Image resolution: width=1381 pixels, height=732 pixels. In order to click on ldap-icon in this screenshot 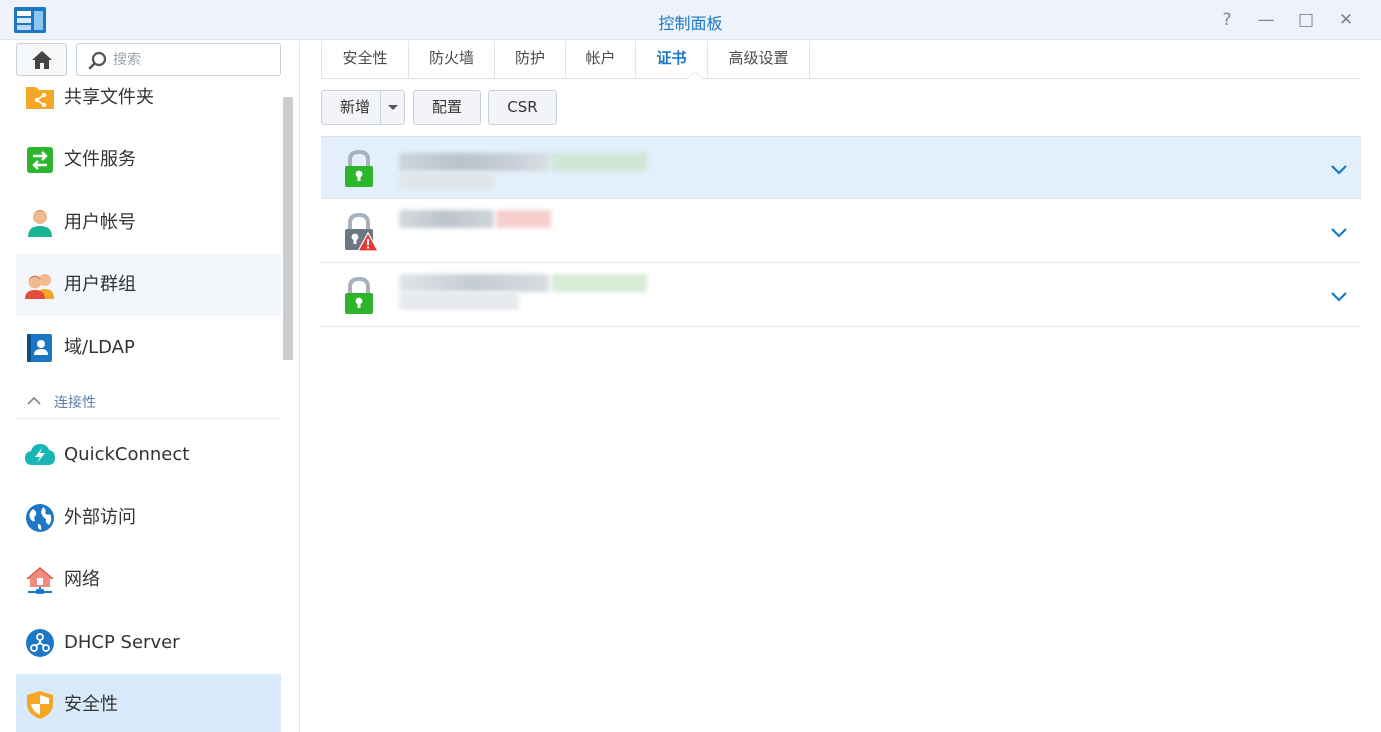, I will do `click(39, 348)`.